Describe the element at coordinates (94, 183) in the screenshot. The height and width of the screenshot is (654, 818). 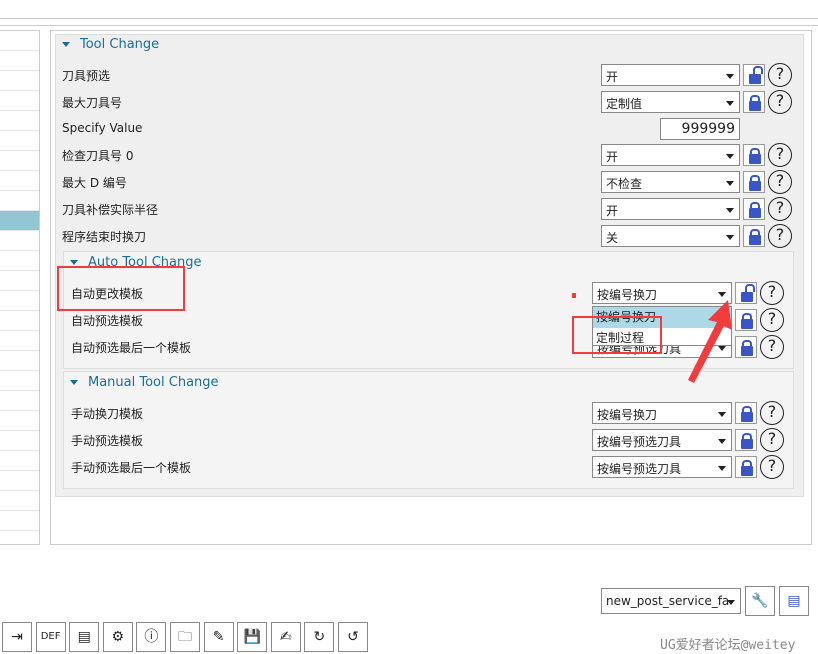
I see `field-label: 最大 D 编号` at that location.